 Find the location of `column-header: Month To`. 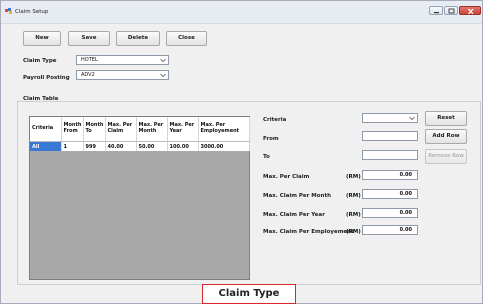

column-header: Month To is located at coordinates (94, 129).